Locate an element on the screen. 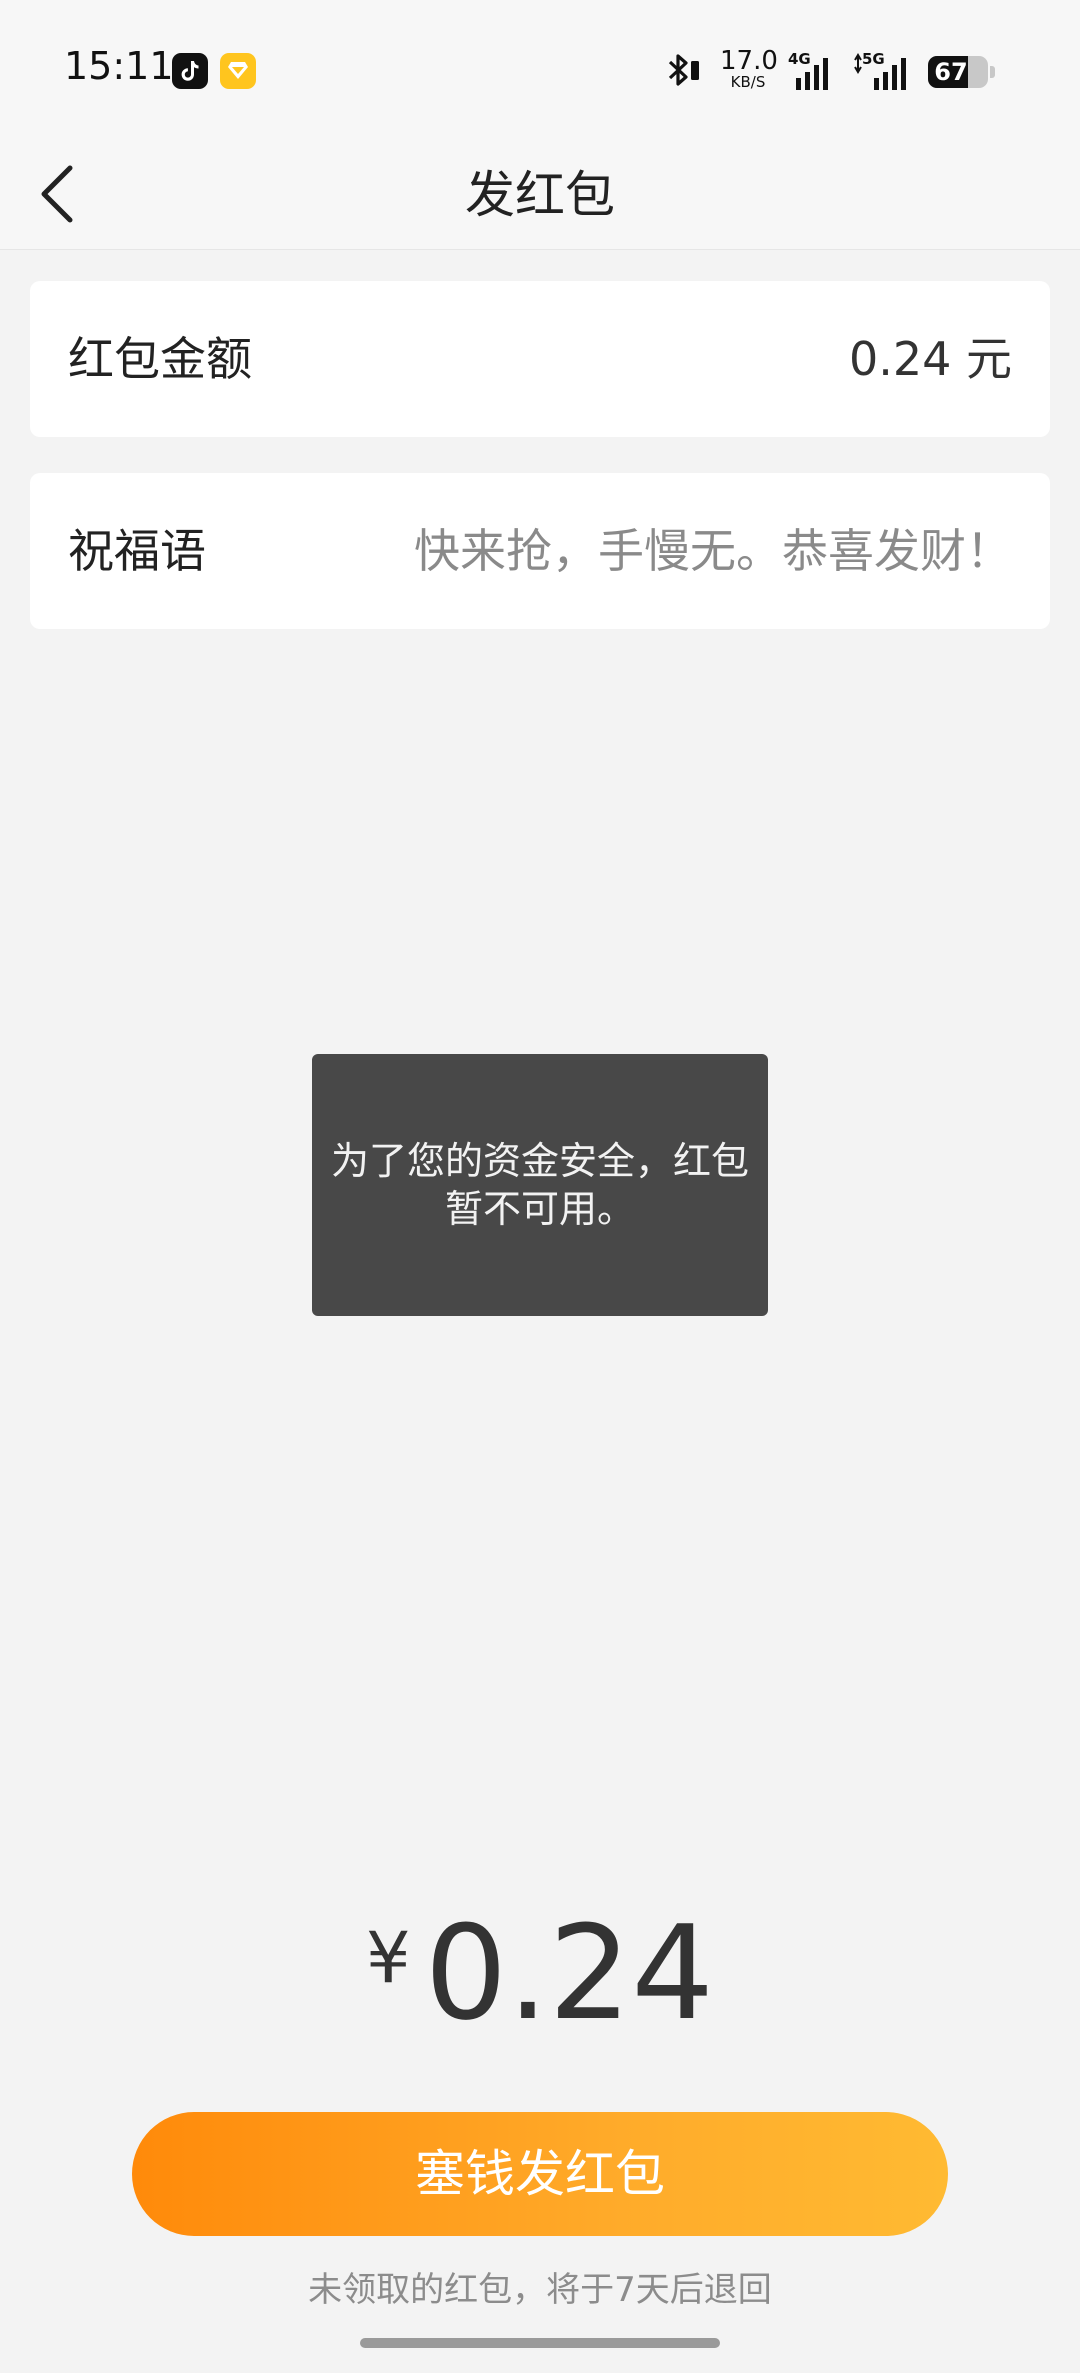  amount-label: 红包金额 is located at coordinates (160, 359).